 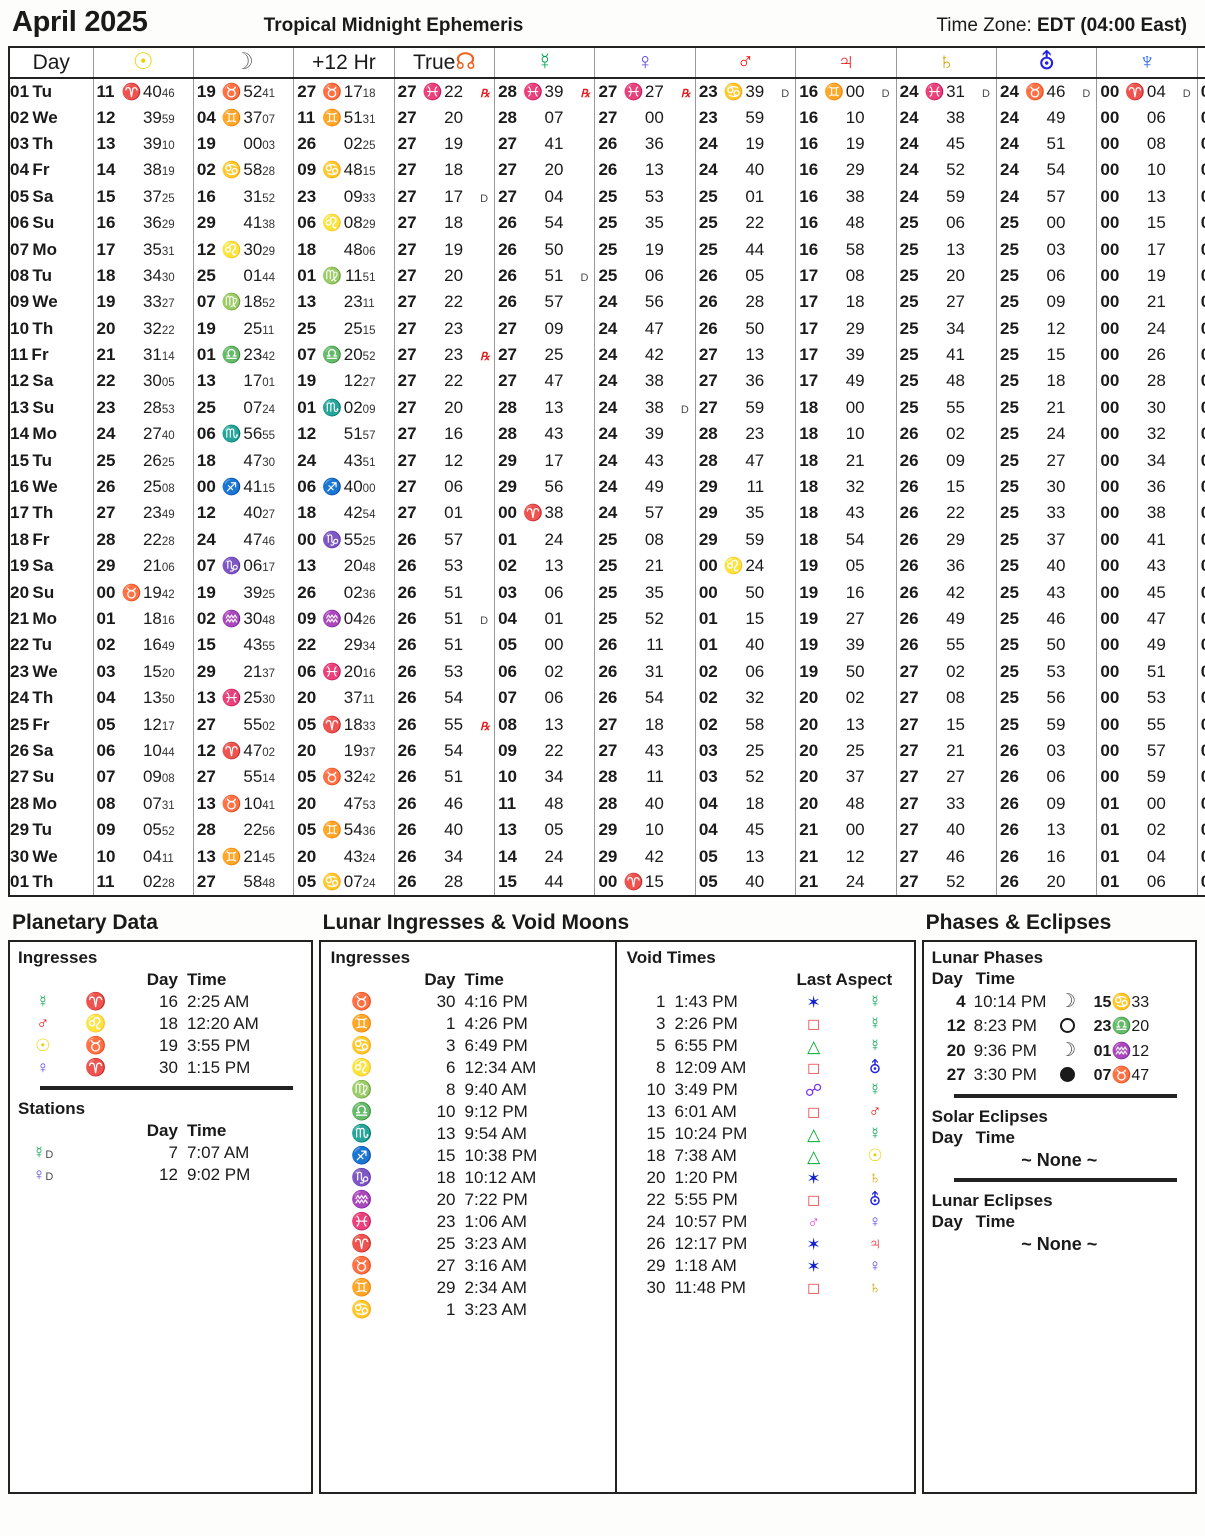 What do you see at coordinates (956, 618) in the screenshot?
I see `minutes: 49` at bounding box center [956, 618].